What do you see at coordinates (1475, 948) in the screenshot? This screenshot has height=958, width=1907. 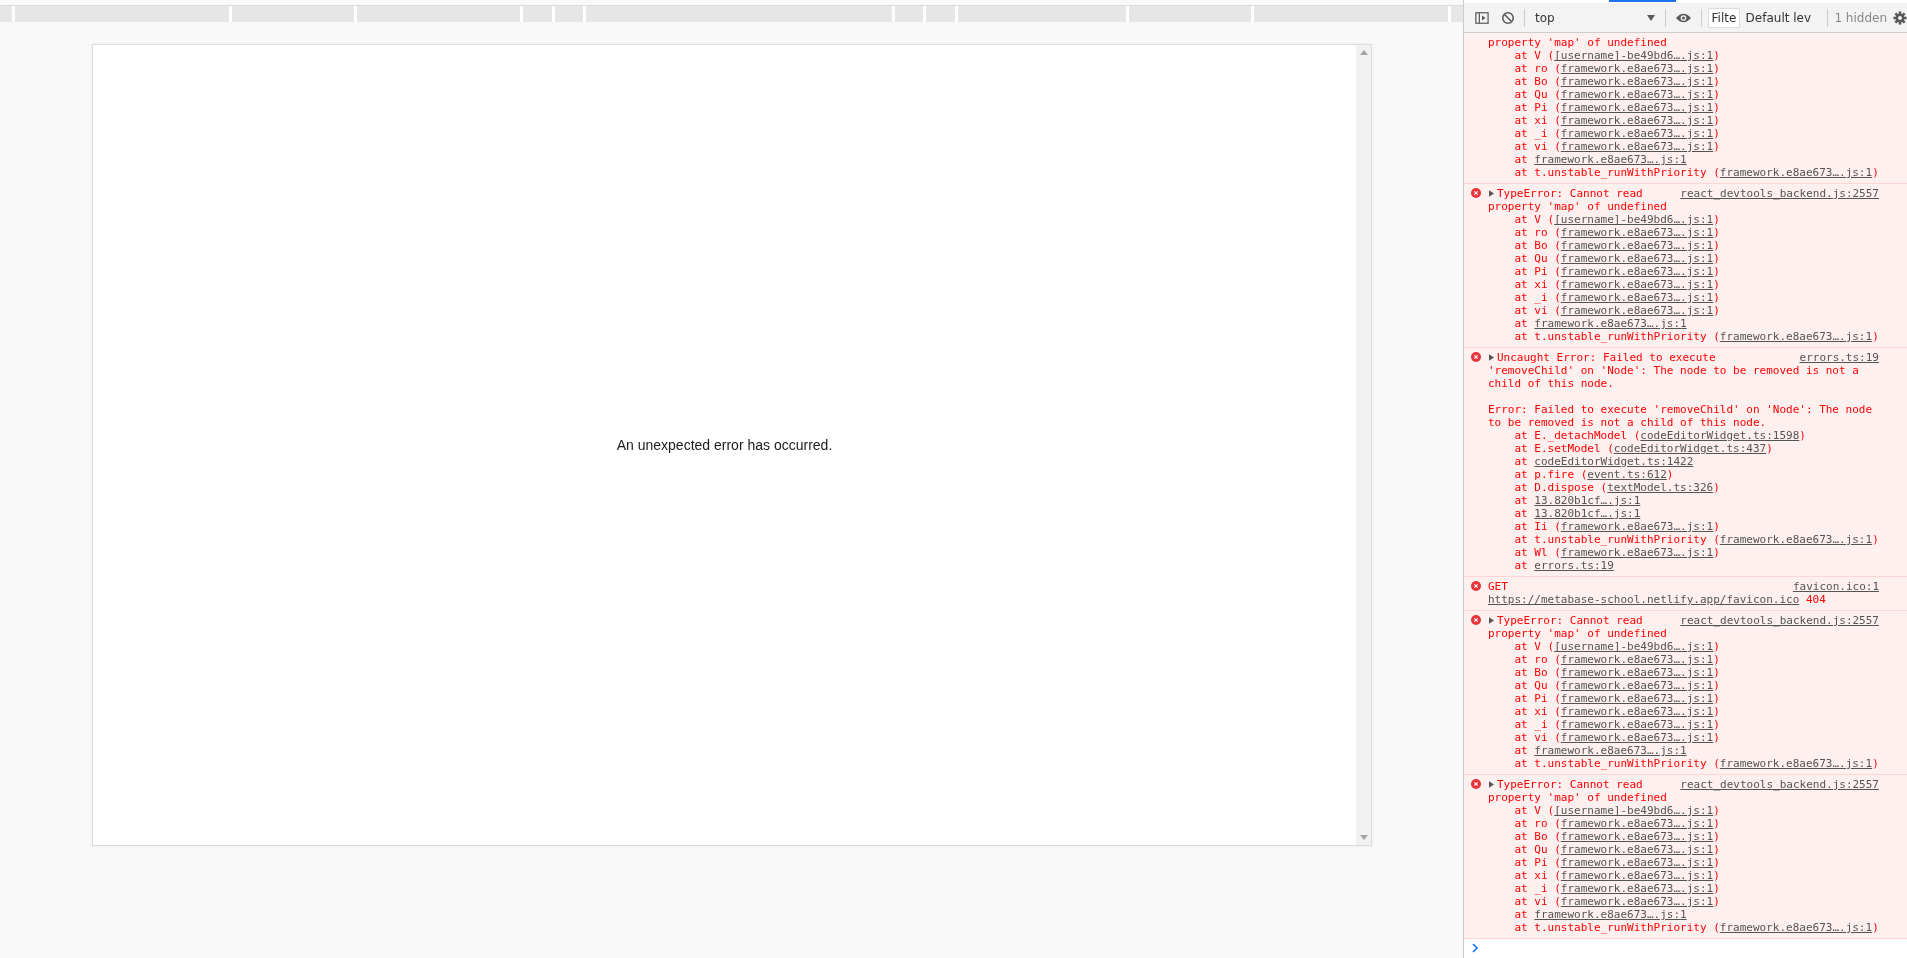 I see `prompt-icon` at bounding box center [1475, 948].